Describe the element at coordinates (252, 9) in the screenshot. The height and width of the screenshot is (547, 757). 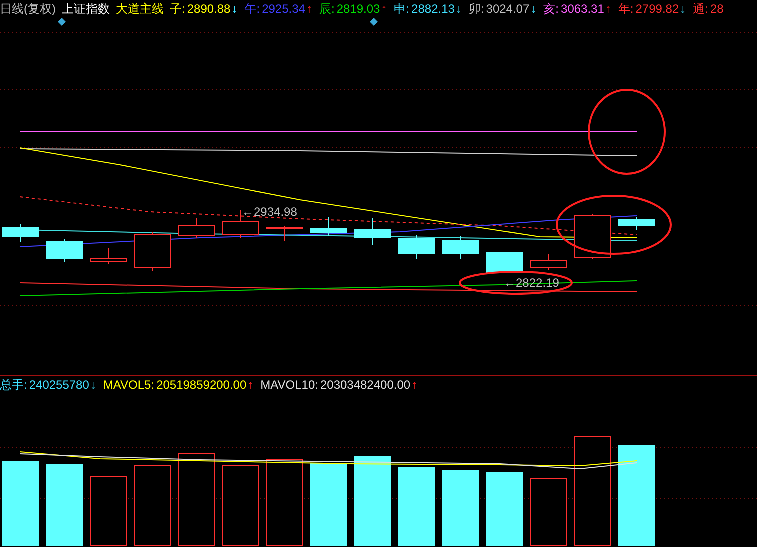
I see `indicator-label: 午:` at that location.